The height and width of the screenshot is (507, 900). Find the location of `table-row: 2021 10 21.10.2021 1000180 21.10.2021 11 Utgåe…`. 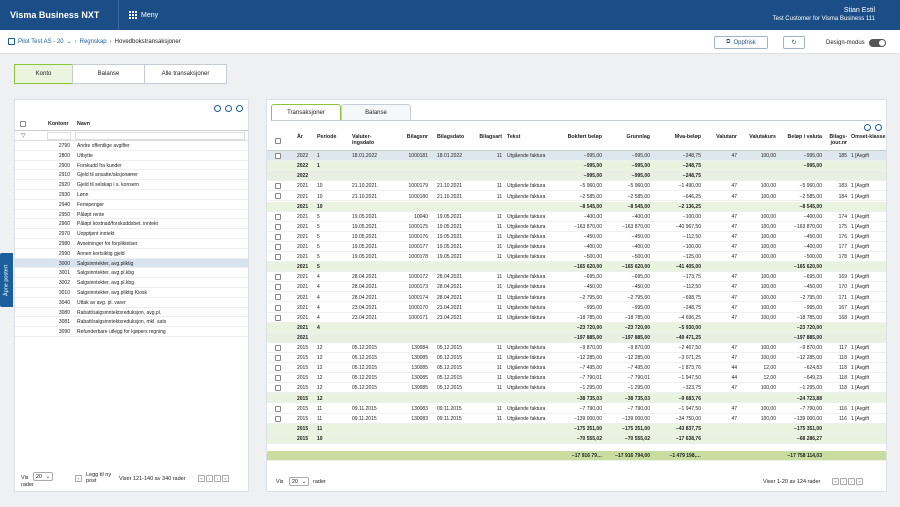

table-row: 2021 10 21.10.2021 1000180 21.10.2021 11 Utgåe… is located at coordinates (576, 196).